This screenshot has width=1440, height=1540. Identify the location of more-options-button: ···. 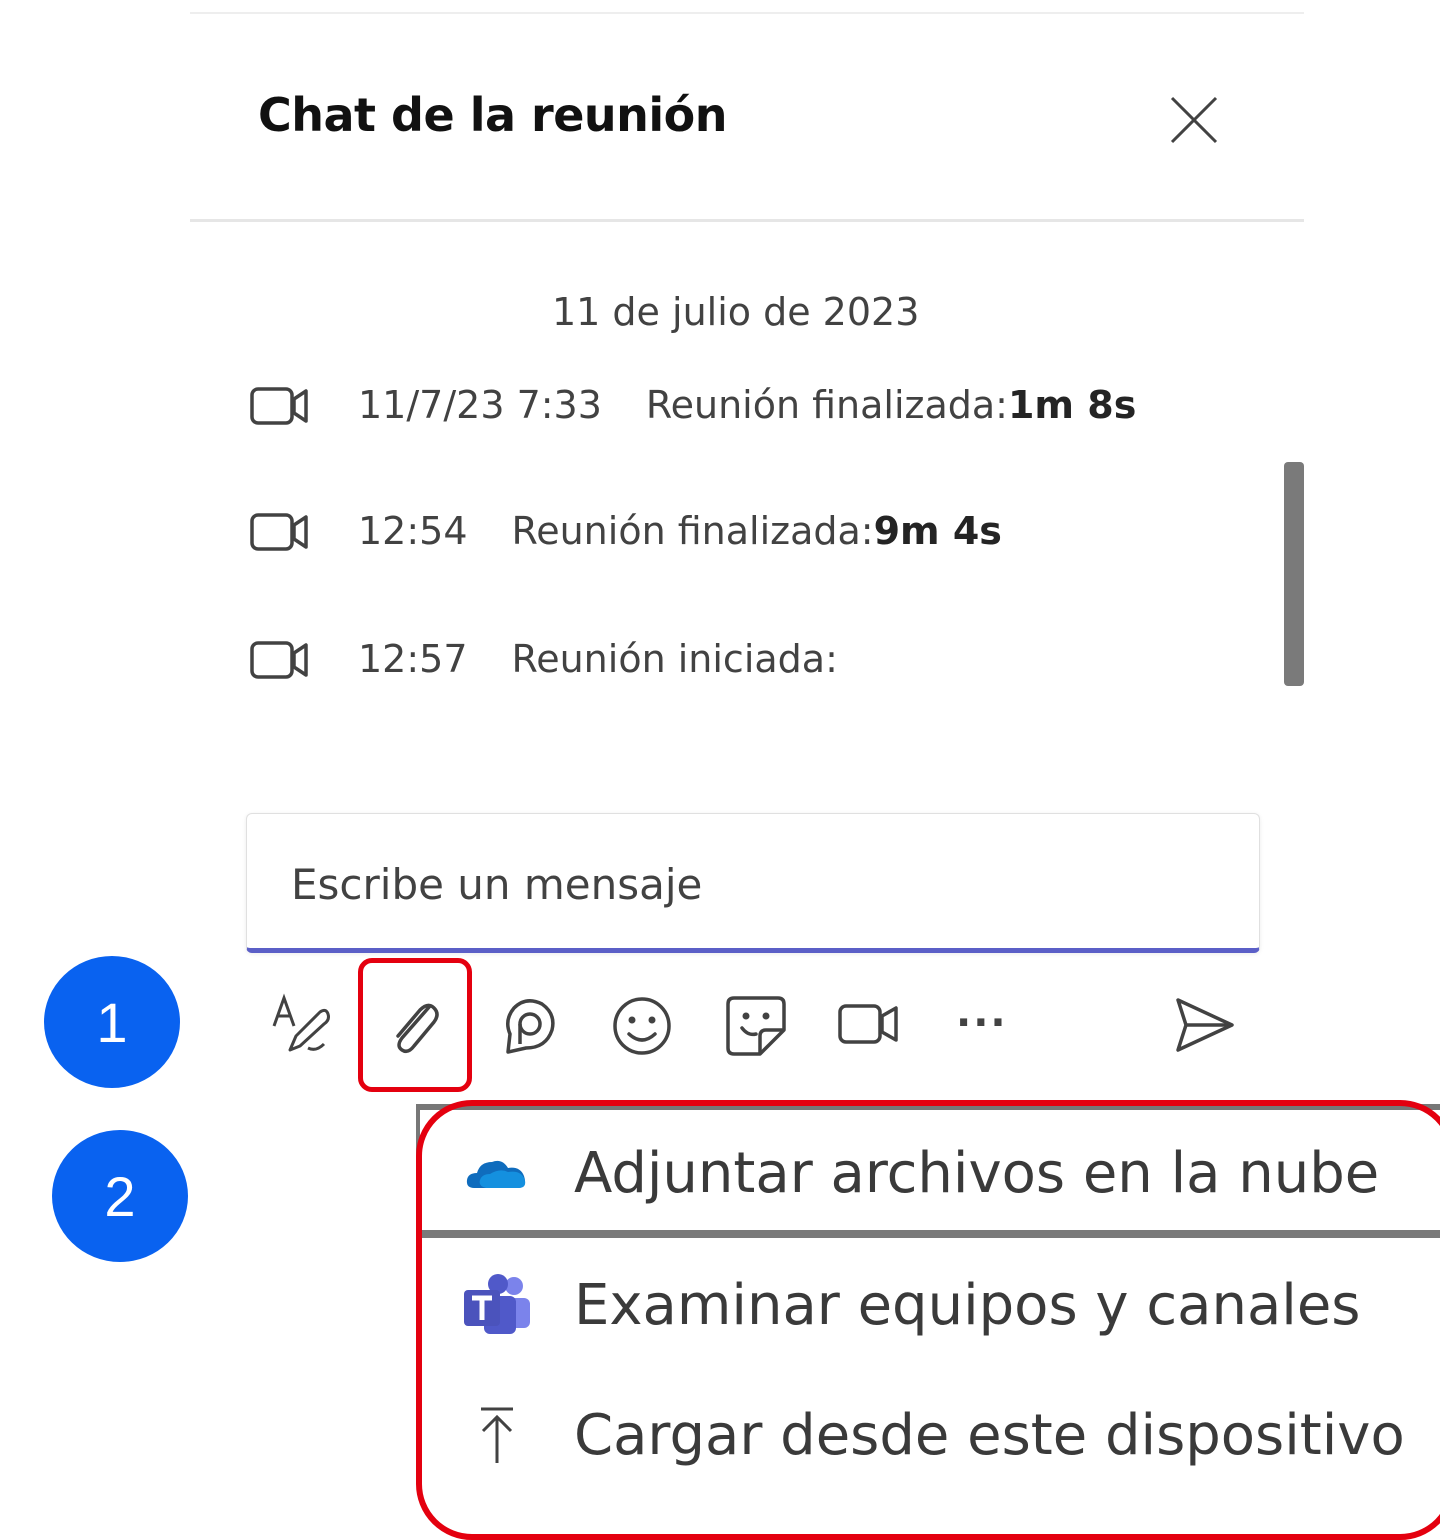
(982, 1023).